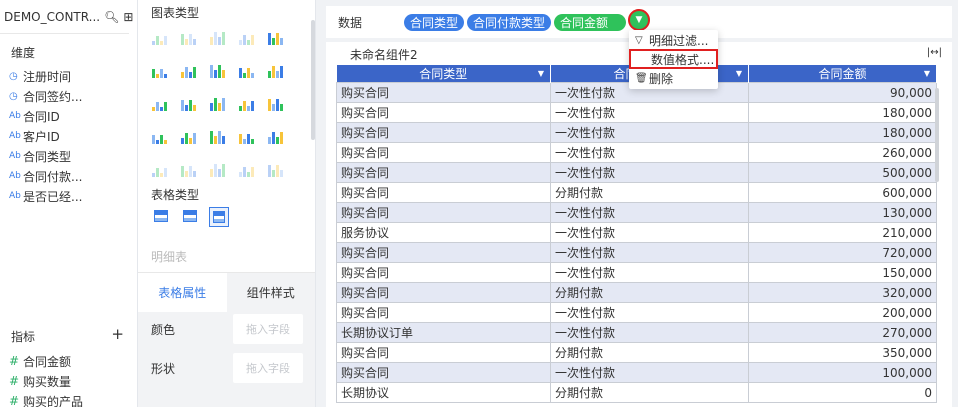  What do you see at coordinates (160, 104) in the screenshot?
I see `area-chart-icon` at bounding box center [160, 104].